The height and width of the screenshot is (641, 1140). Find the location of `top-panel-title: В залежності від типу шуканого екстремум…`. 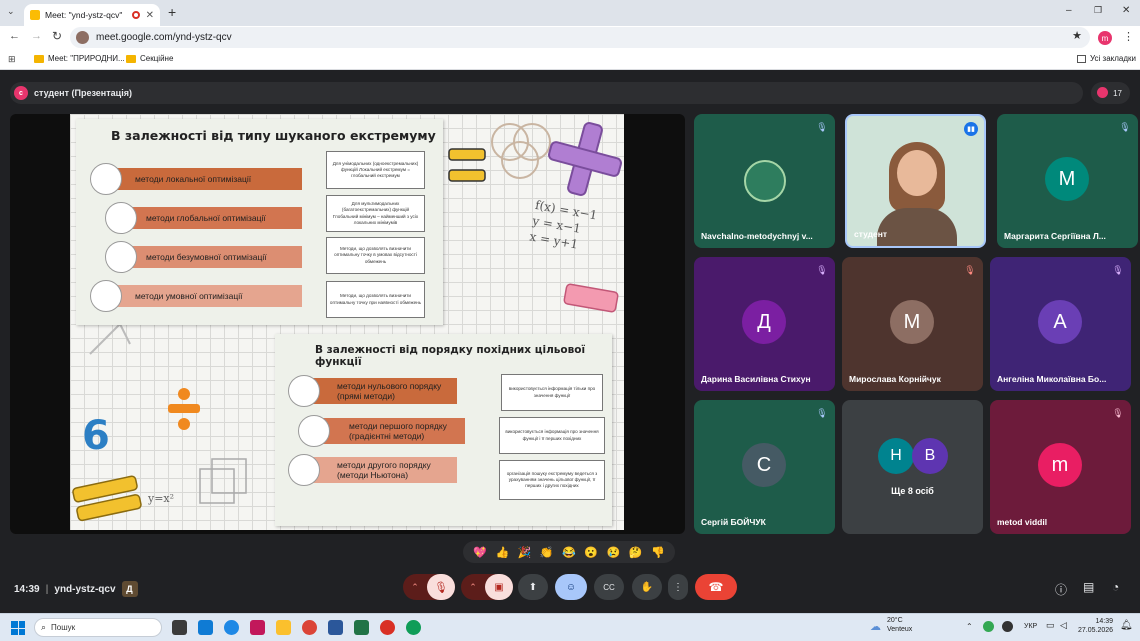

top-panel-title: В залежності від типу шуканого екстремум… is located at coordinates (273, 135).